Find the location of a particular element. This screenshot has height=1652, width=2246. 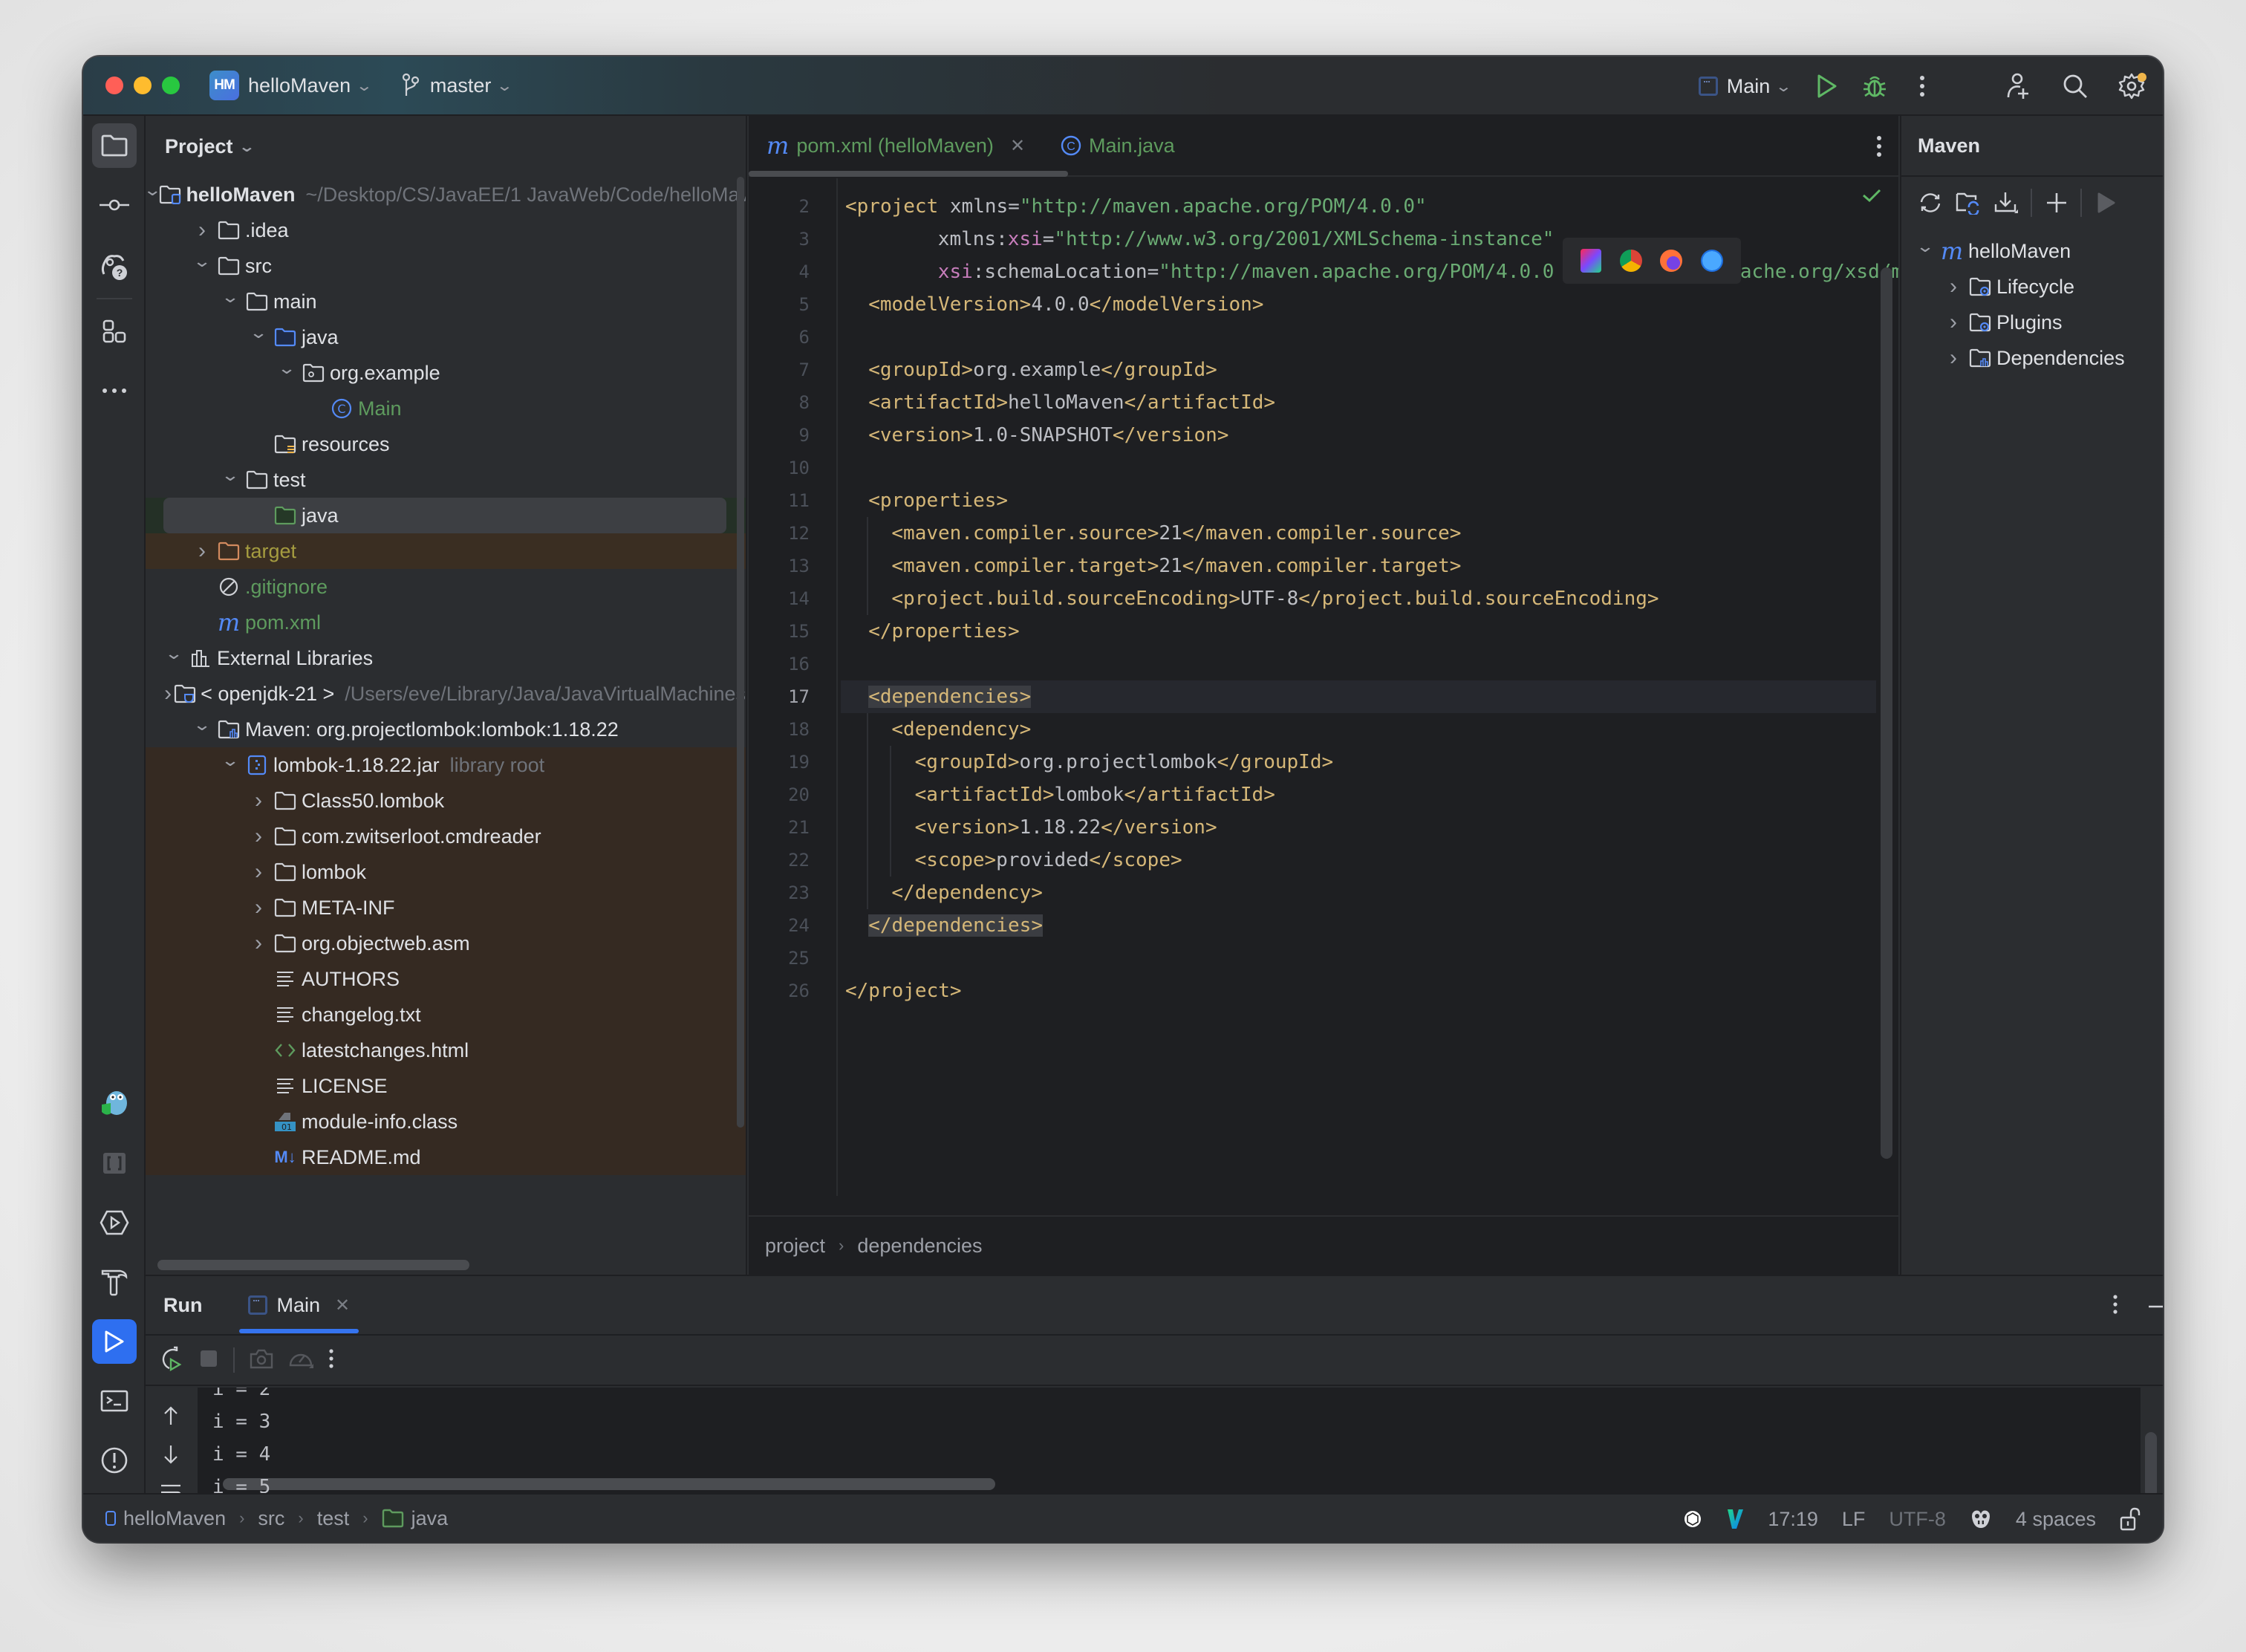

tree-item: ⌄ src is located at coordinates (446, 266).